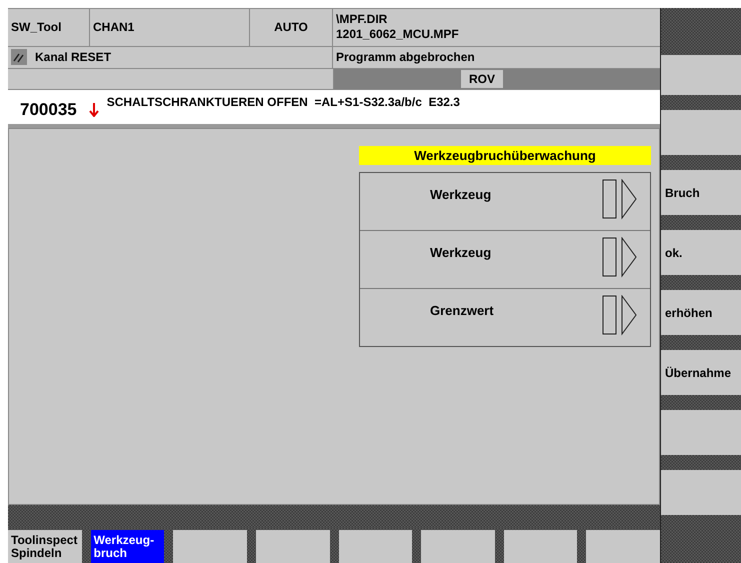 This screenshot has height=563, width=741. Describe the element at coordinates (701, 312) in the screenshot. I see `softkey: erhöhen` at that location.